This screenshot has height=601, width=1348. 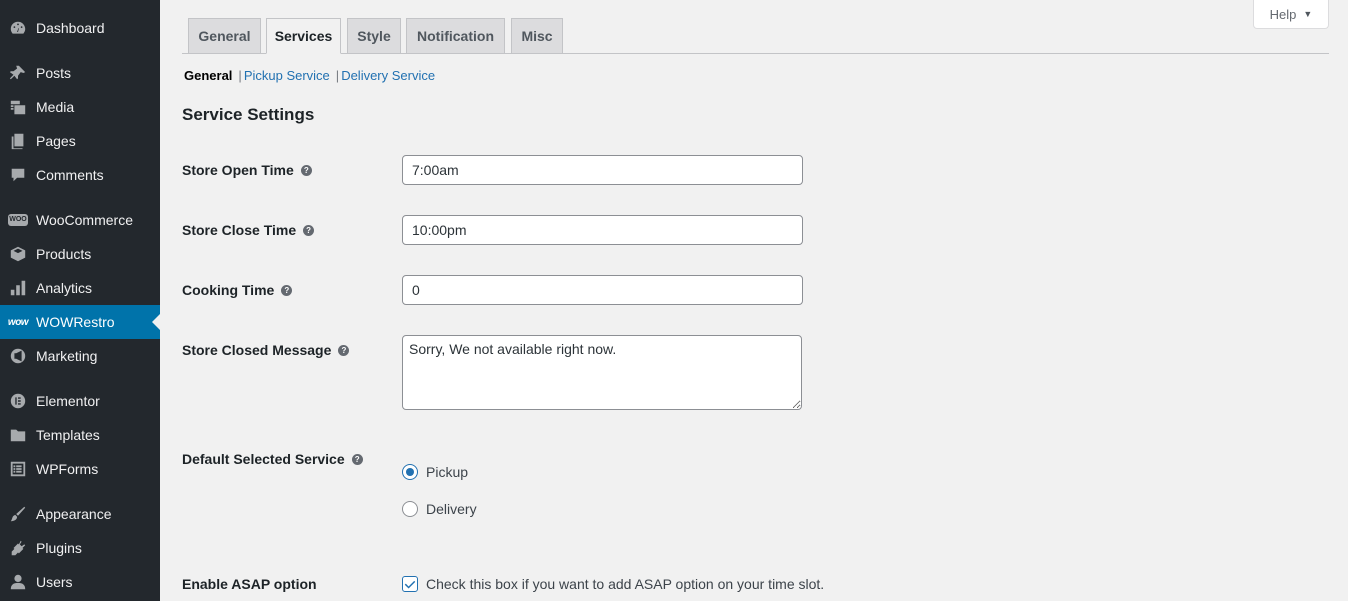 I want to click on plug-icon, so click(x=18, y=548).